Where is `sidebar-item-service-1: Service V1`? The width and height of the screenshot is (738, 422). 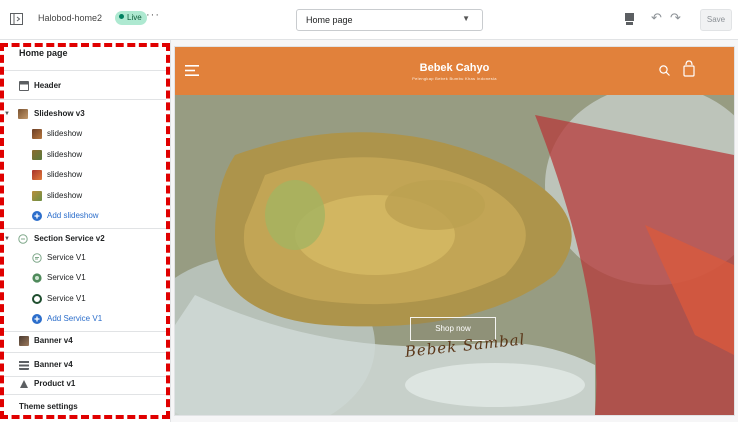 sidebar-item-service-1: Service V1 is located at coordinates (83, 258).